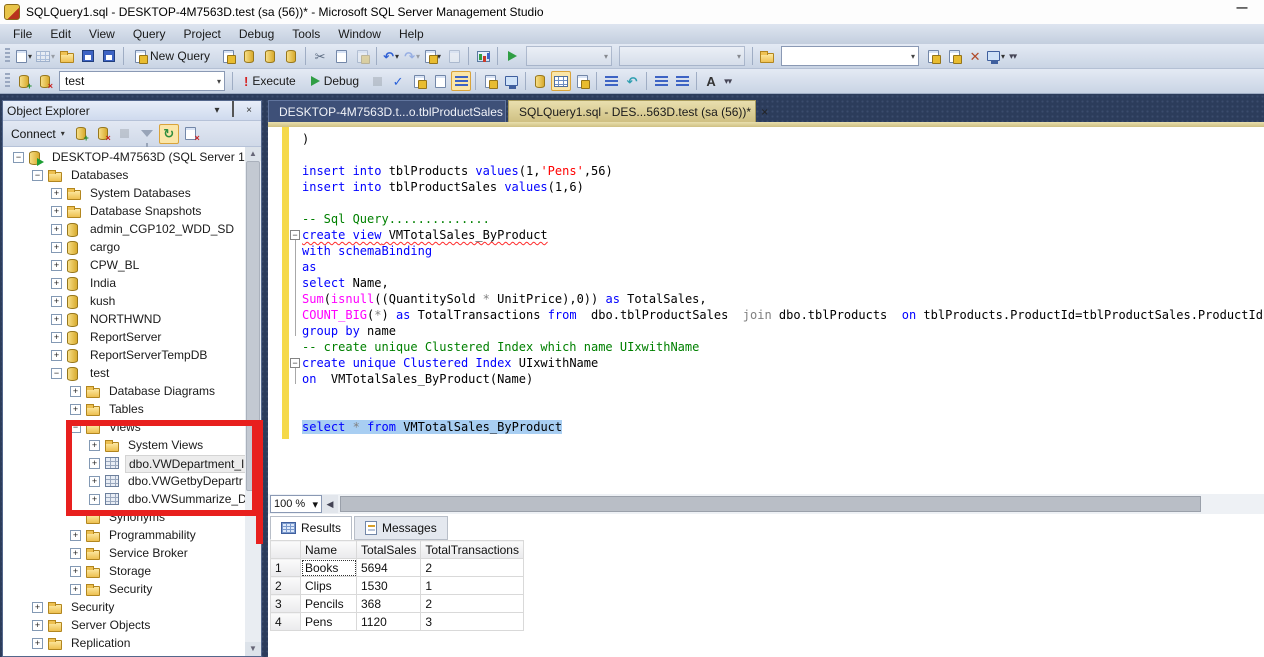  Describe the element at coordinates (88, 56) in the screenshot. I see `save-icon` at that location.